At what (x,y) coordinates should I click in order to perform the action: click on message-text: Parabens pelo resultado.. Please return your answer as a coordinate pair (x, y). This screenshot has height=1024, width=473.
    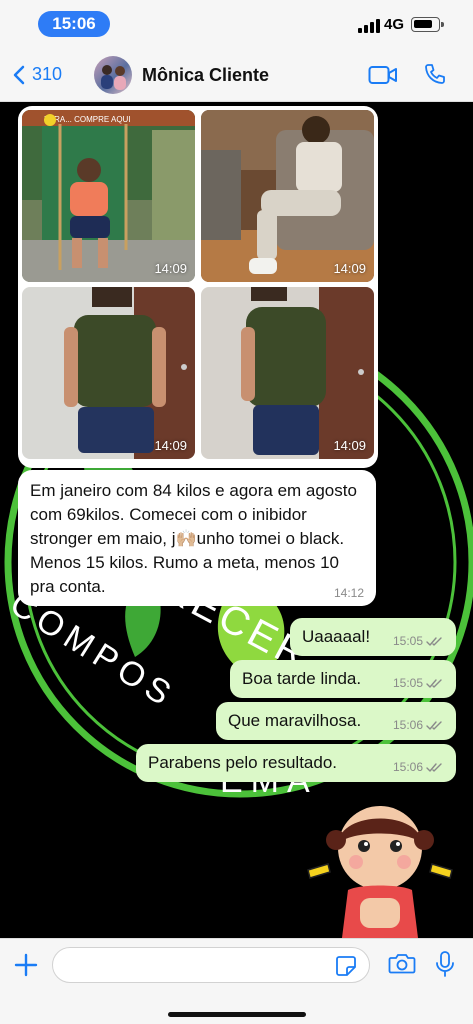
    Looking at the image, I should click on (243, 762).